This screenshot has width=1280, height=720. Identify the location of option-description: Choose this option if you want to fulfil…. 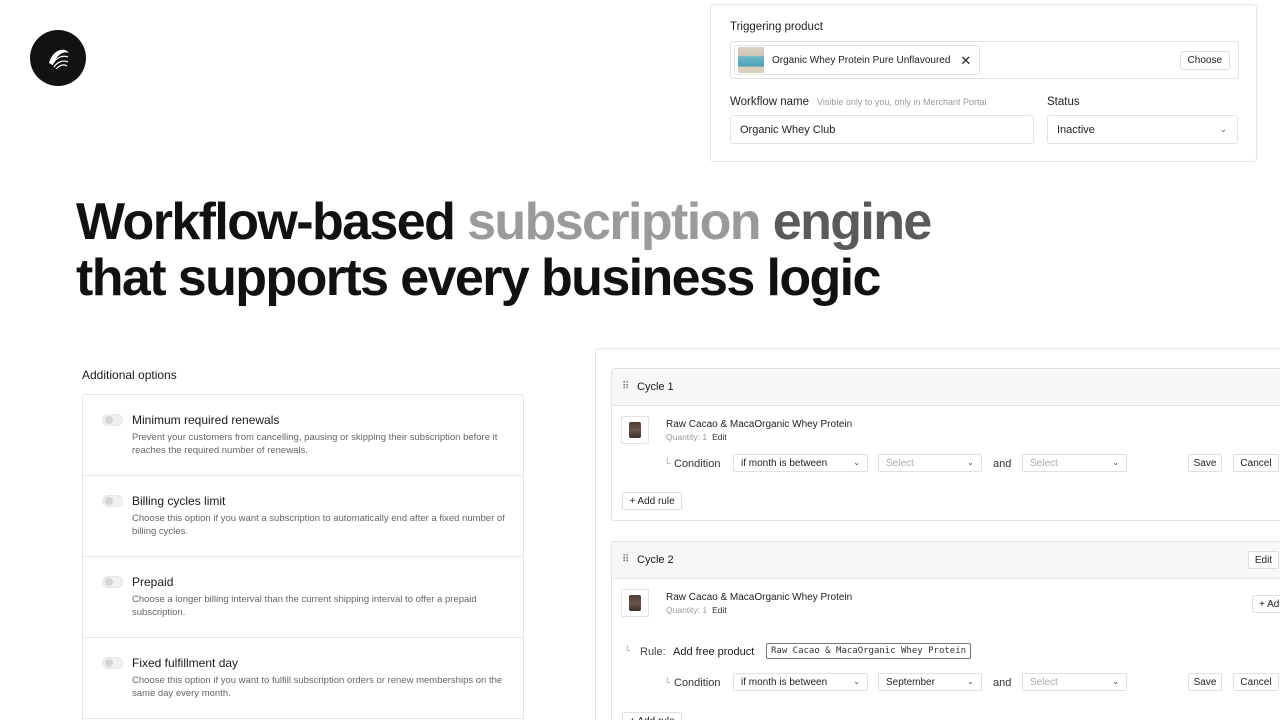
(317, 687).